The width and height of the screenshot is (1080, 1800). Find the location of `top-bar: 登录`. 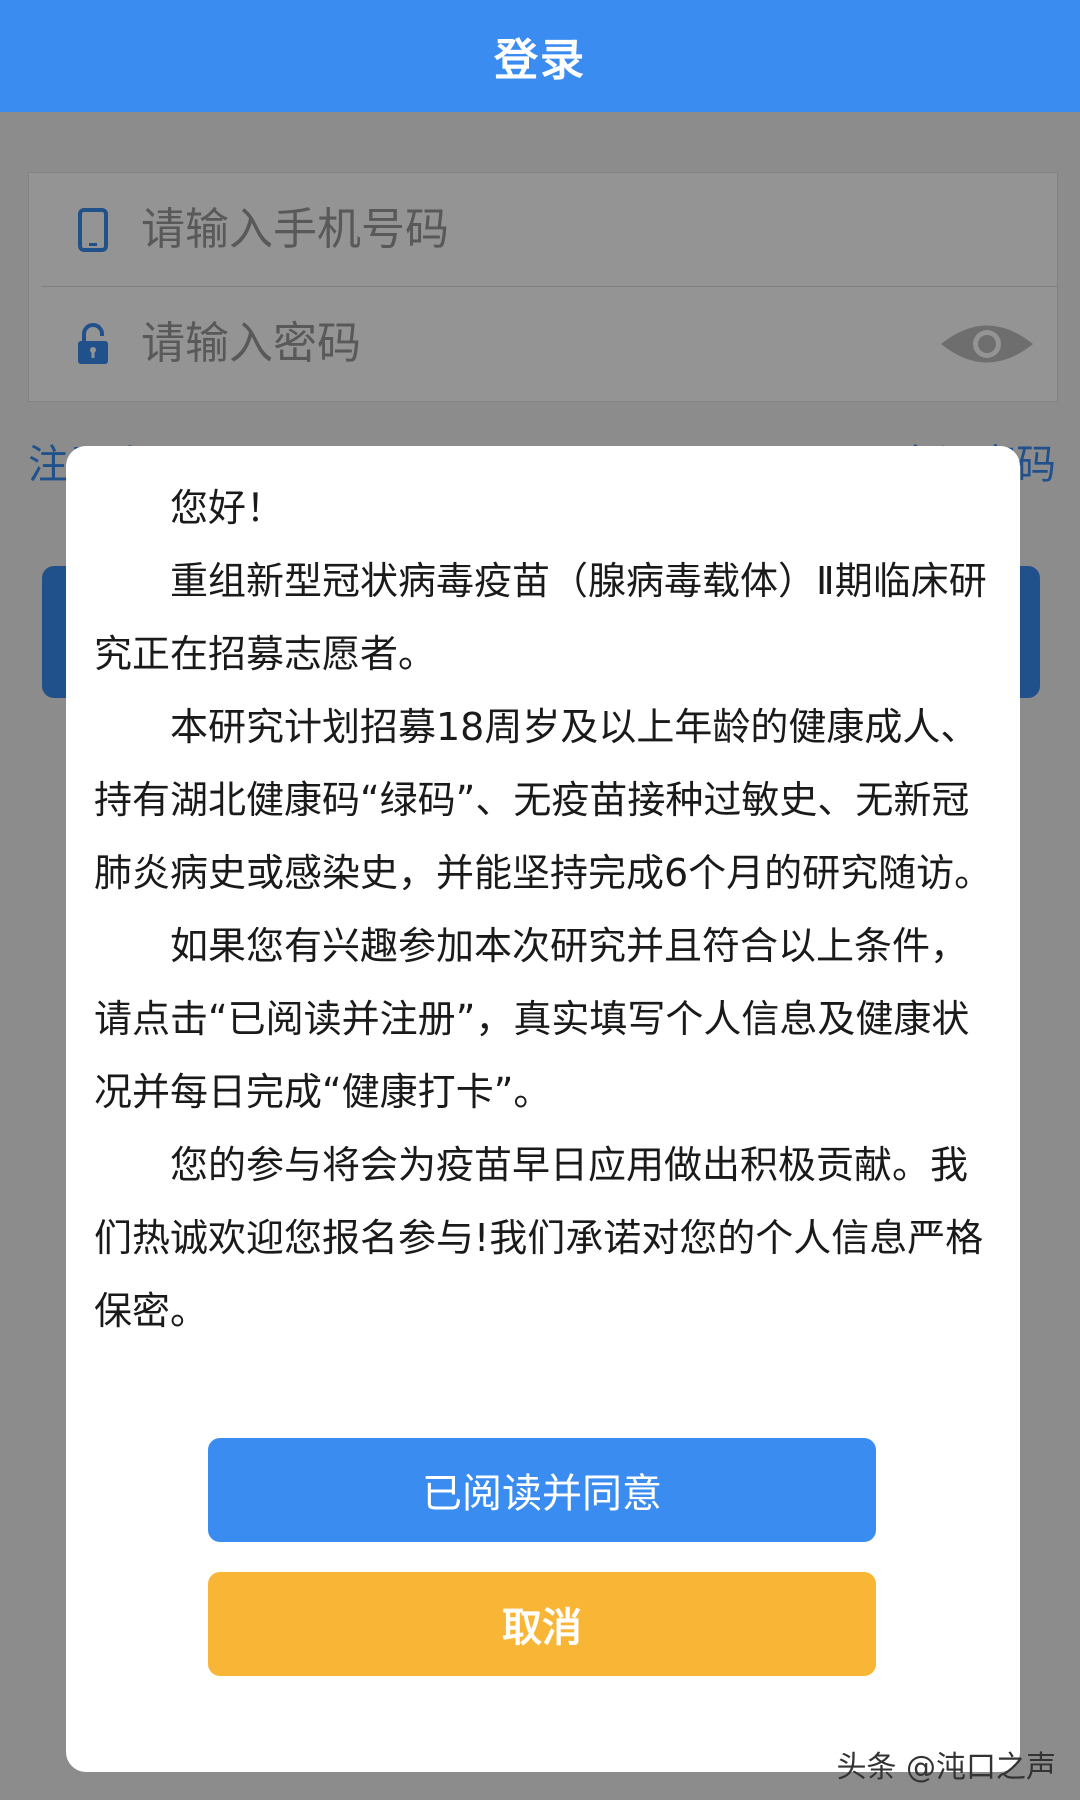

top-bar: 登录 is located at coordinates (540, 56).